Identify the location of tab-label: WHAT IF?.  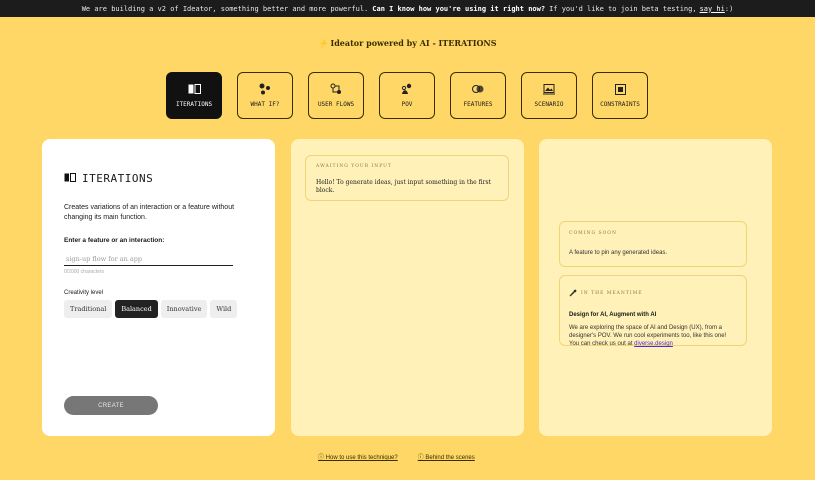
(265, 104).